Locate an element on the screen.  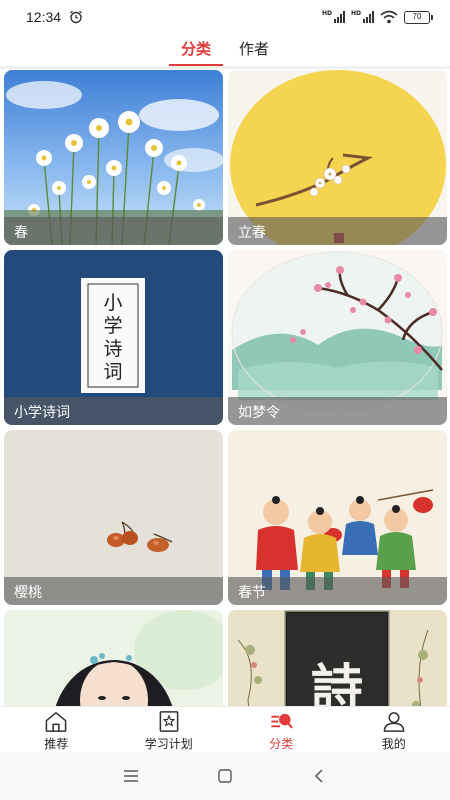
category-icon is located at coordinates (282, 721).